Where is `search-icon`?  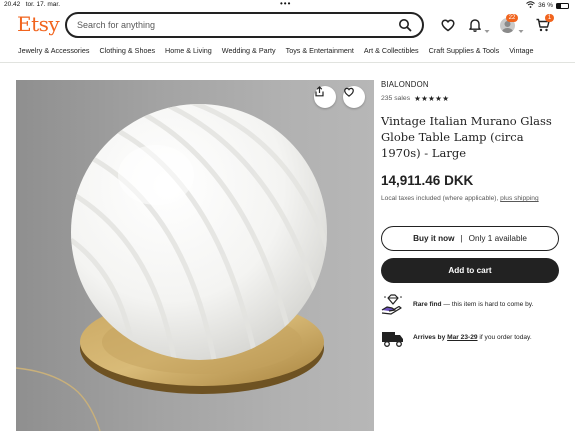 search-icon is located at coordinates (405, 25).